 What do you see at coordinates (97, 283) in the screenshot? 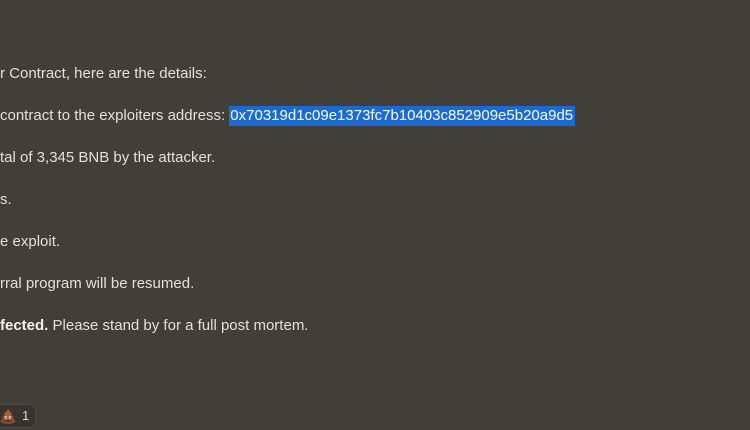
I see `message-line: rral program will be resumed.` at bounding box center [97, 283].